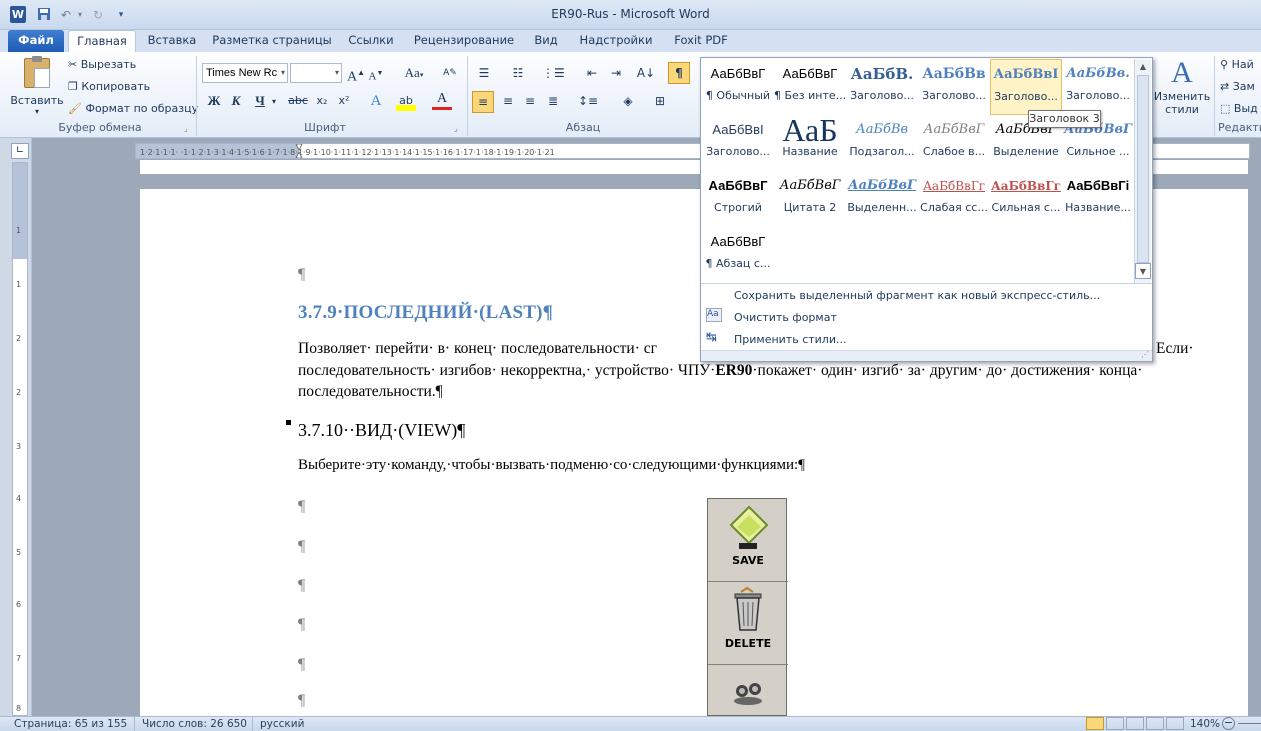 The image size is (1261, 731). What do you see at coordinates (344, 101) in the screenshot?
I see `superscript-button: x²` at bounding box center [344, 101].